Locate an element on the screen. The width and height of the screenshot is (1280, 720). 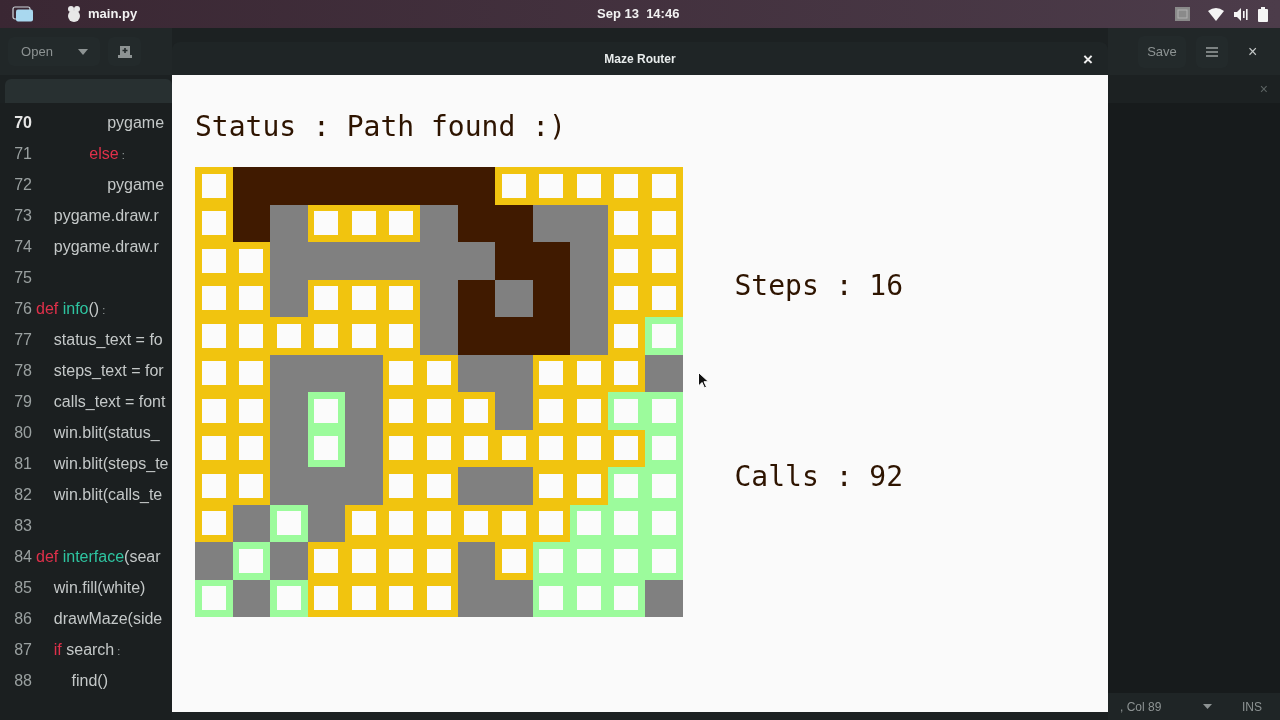
code-line: find() is located at coordinates (89, 680).